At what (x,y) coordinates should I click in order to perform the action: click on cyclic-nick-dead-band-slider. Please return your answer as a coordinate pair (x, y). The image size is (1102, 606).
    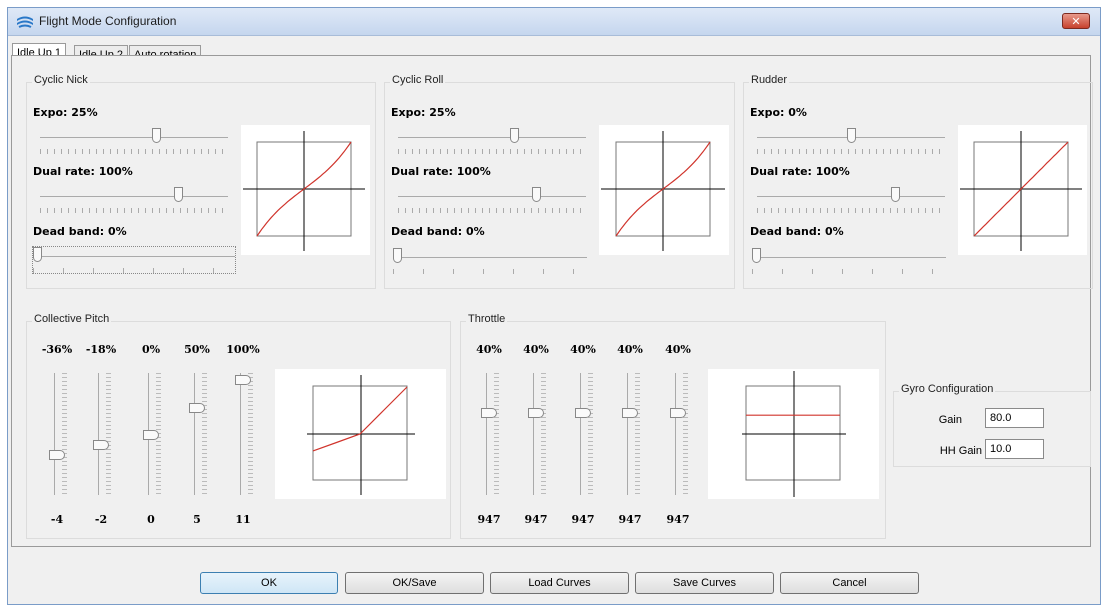
    Looking at the image, I should click on (134, 260).